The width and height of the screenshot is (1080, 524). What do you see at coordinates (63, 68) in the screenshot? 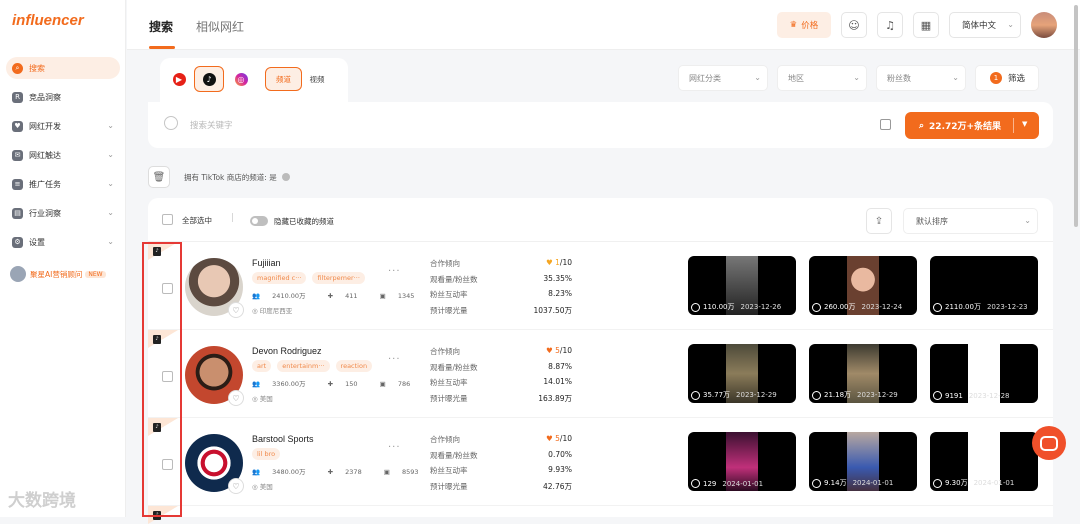
I see `sidebar-item-search: ⌕ 搜索` at bounding box center [63, 68].